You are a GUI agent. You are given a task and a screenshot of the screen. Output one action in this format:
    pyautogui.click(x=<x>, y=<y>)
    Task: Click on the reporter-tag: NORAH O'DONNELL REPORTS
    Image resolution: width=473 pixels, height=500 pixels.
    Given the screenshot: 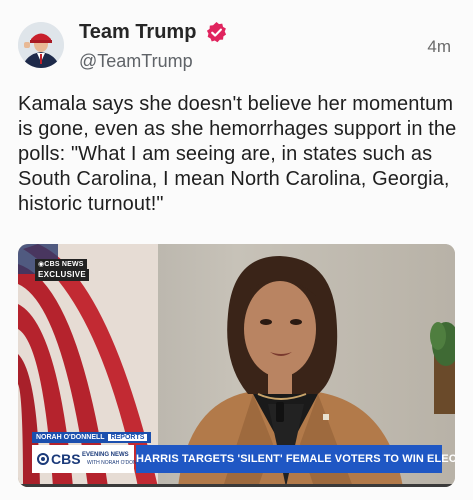 What is the action you would take?
    pyautogui.click(x=92, y=437)
    